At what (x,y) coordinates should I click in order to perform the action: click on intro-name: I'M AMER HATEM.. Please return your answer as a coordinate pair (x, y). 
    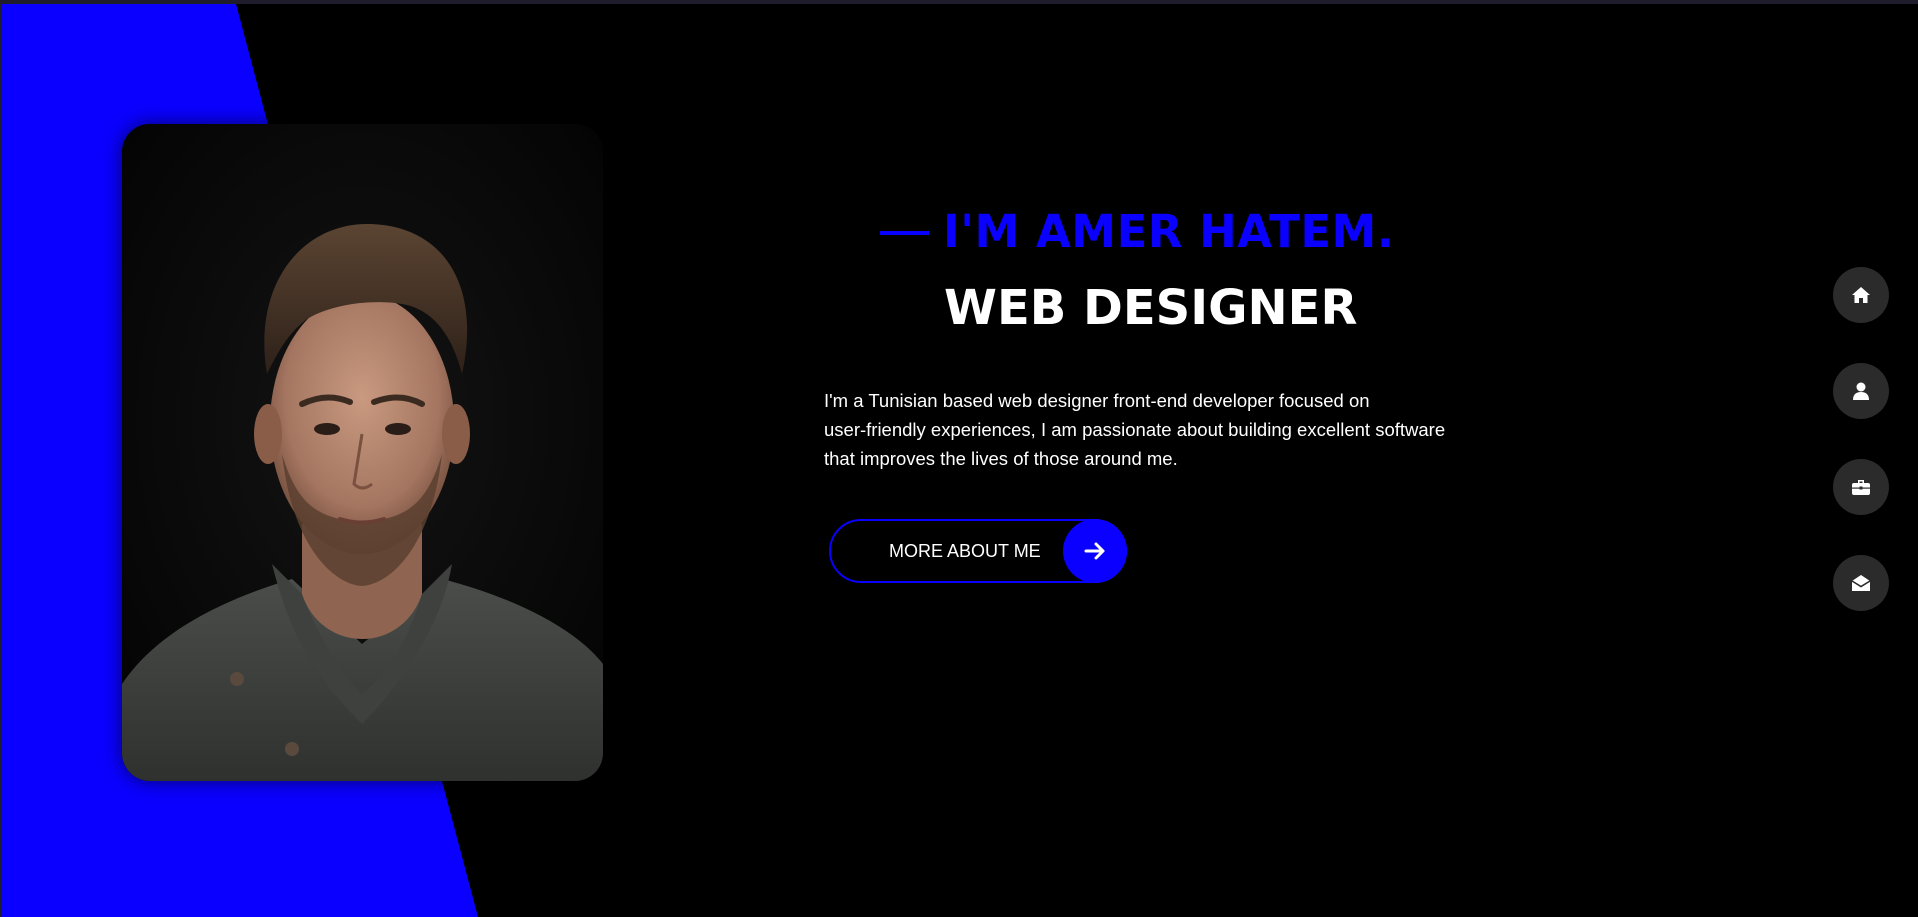
    Looking at the image, I should click on (1169, 231).